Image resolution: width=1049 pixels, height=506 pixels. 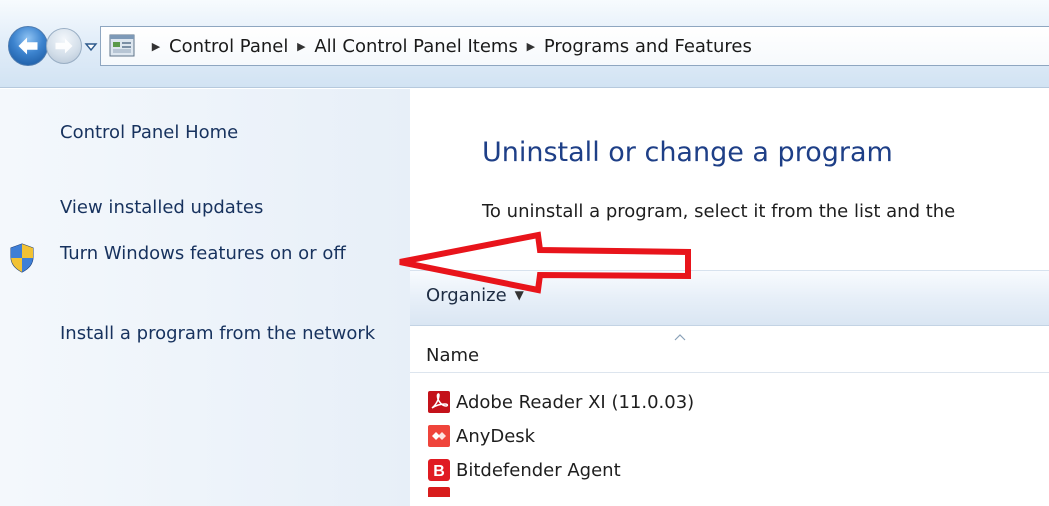 I want to click on back-button, so click(x=28, y=46).